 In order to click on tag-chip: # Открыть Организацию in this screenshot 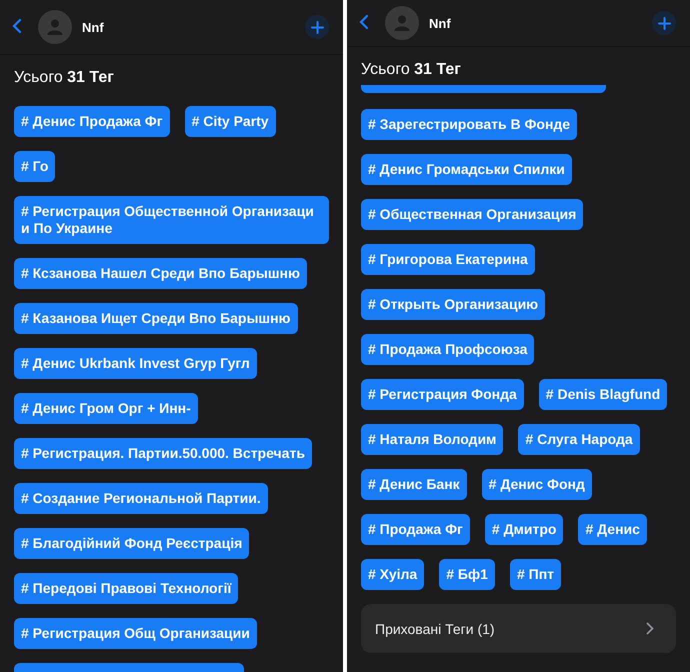, I will do `click(453, 304)`.